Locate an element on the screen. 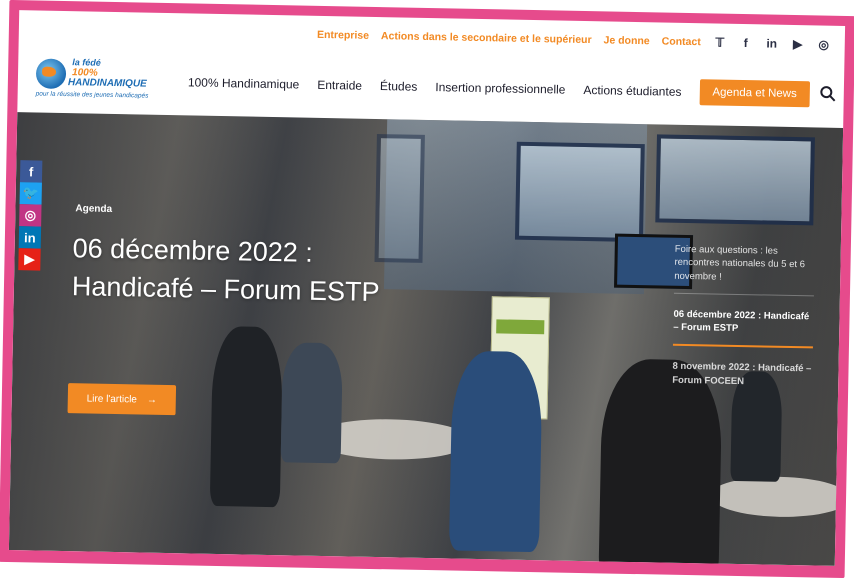  nav-item-actions-etudiantes: Actions étudiantes is located at coordinates (632, 91).